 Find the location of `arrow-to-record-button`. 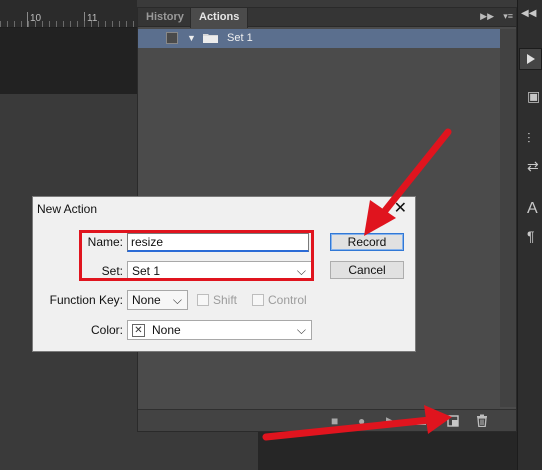

arrow-to-record-button is located at coordinates (408, 182).